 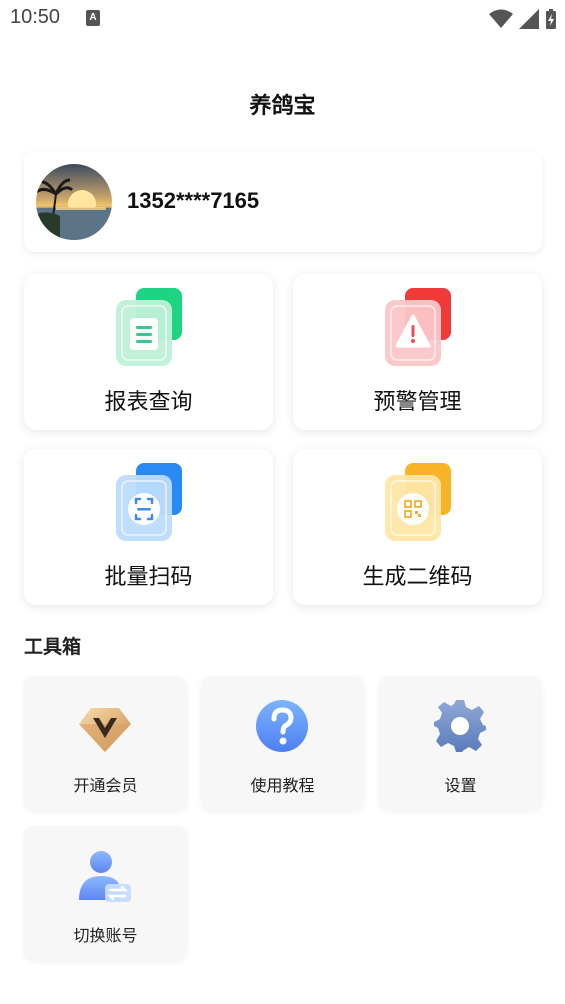 I want to click on avatar, so click(x=74, y=202).